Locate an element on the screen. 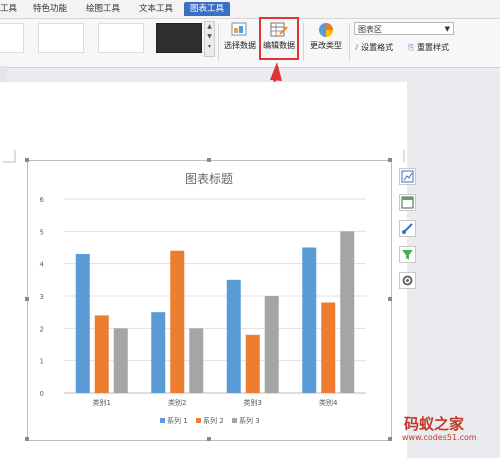 This screenshot has height=458, width=500. watermark-title: 码蚁之家 is located at coordinates (434, 424).